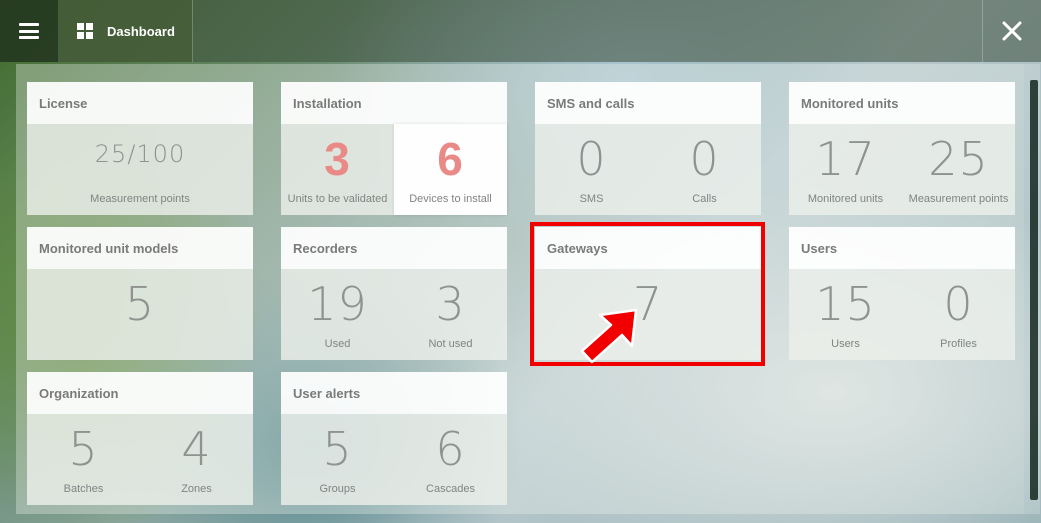  I want to click on tab-dashboard: Dashboard, so click(126, 31).